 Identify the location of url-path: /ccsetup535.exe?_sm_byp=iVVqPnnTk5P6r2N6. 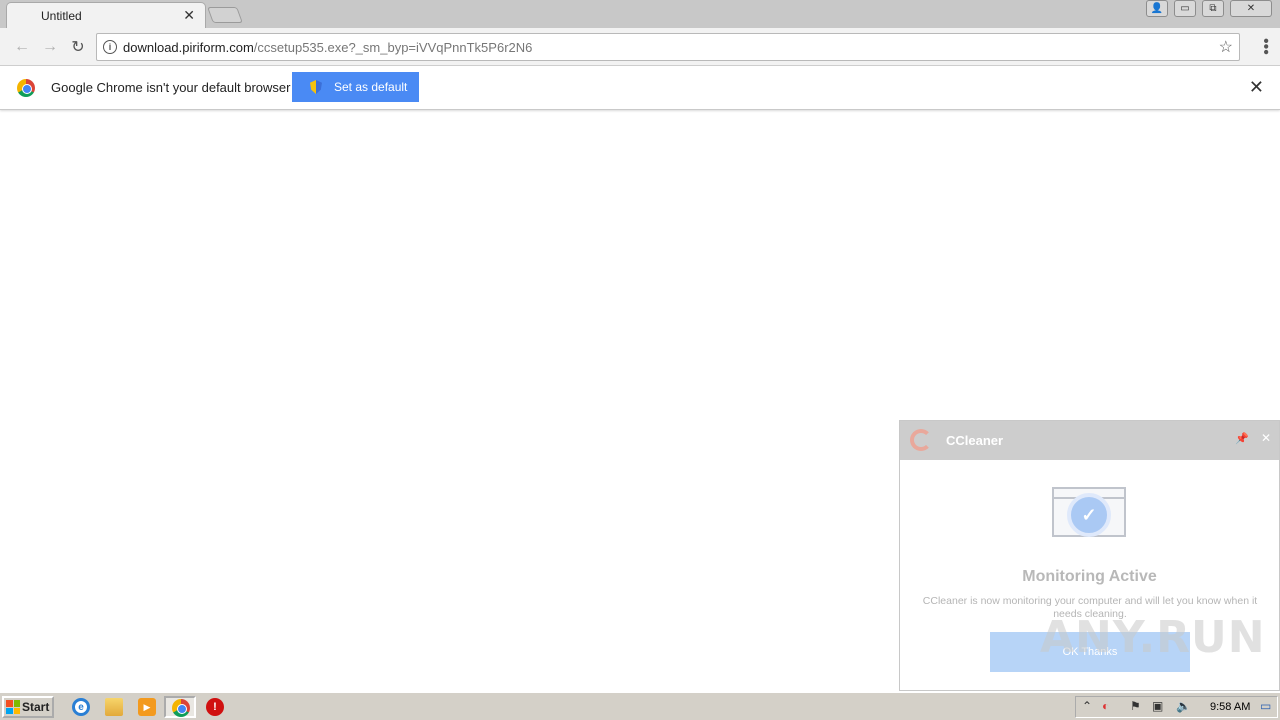
(393, 47).